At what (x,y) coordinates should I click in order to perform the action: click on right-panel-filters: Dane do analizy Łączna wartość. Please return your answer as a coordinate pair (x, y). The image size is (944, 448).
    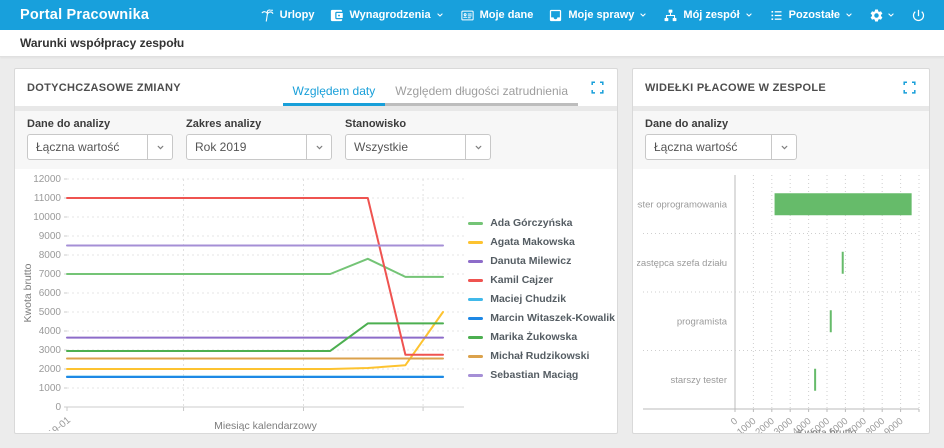
    Looking at the image, I should click on (781, 137).